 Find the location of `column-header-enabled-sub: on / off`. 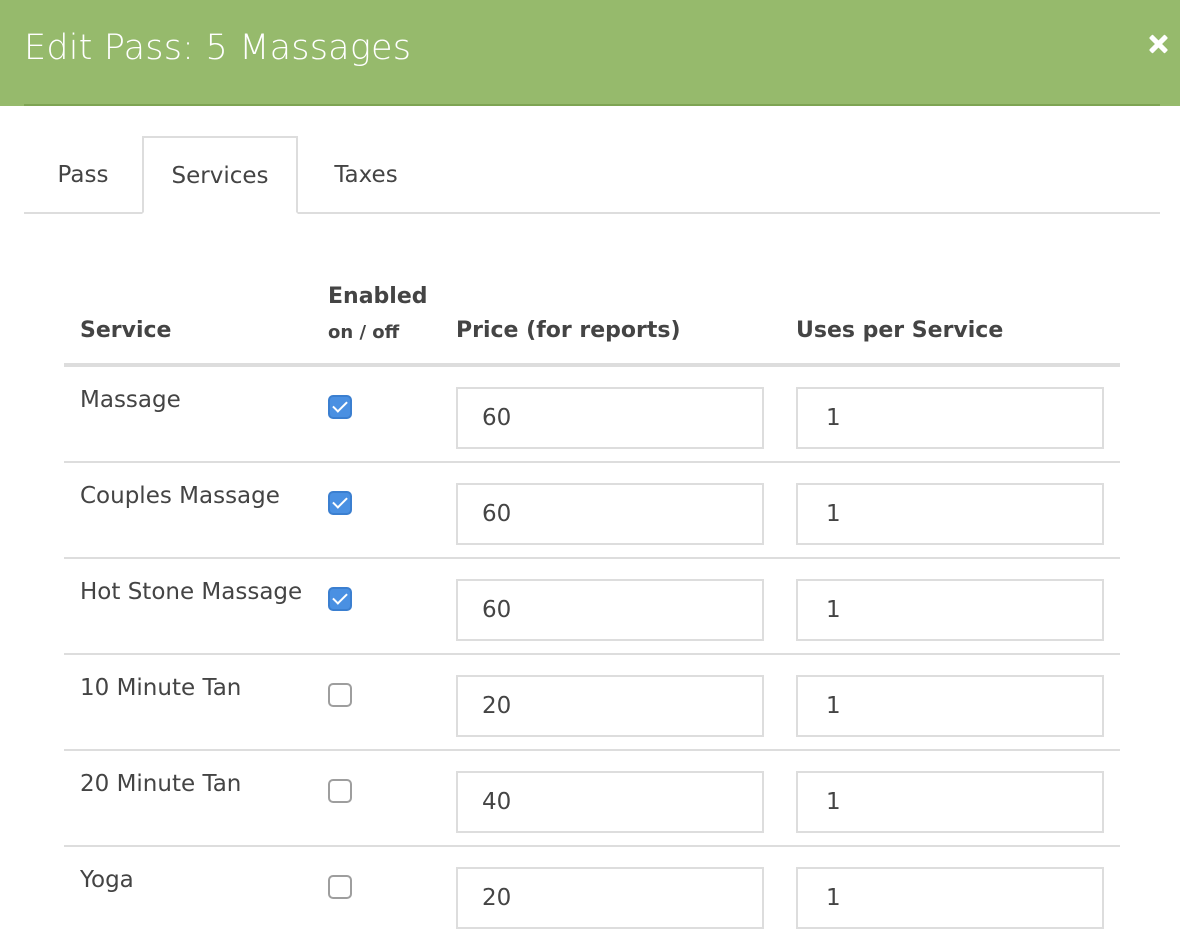

column-header-enabled-sub: on / off is located at coordinates (364, 332).